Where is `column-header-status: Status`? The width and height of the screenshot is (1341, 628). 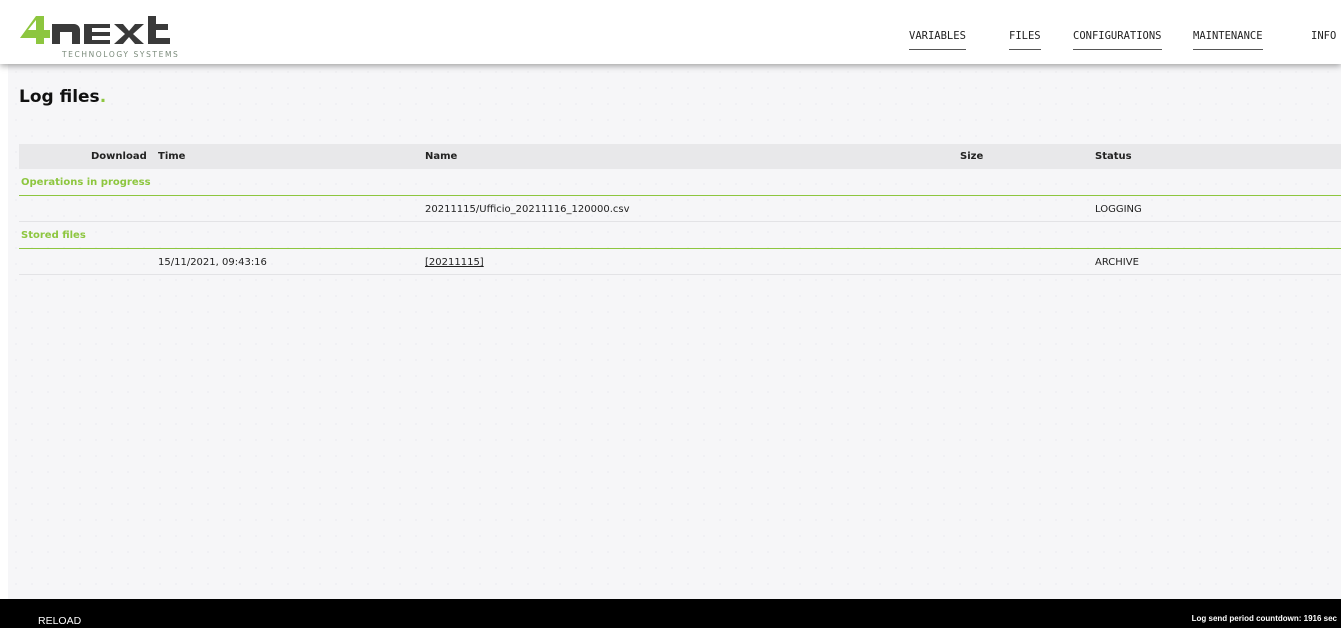
column-header-status: Status is located at coordinates (1113, 156).